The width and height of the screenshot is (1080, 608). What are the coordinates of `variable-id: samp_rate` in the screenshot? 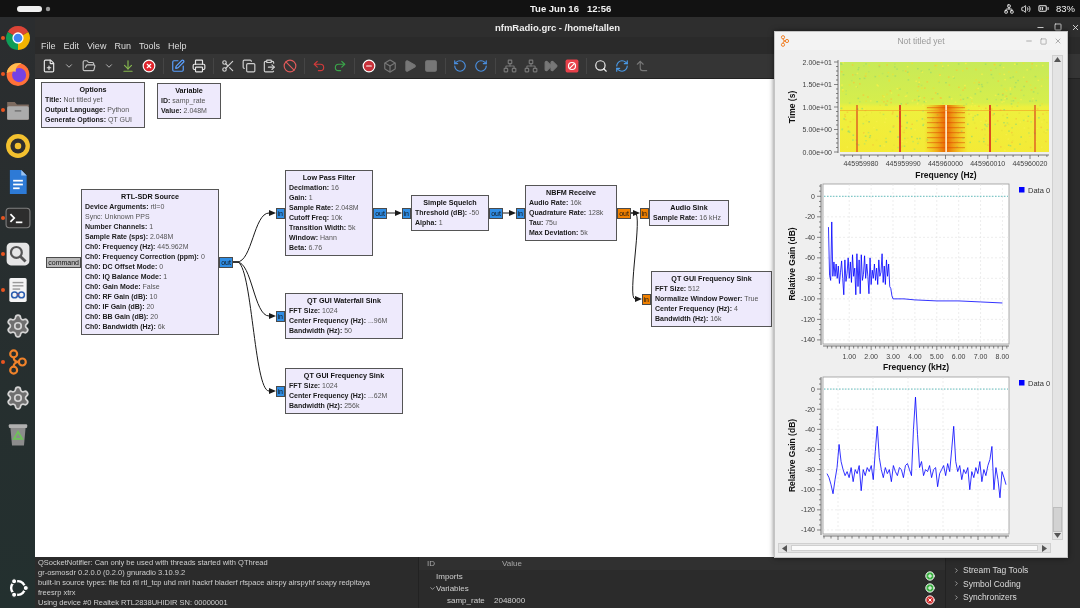 It's located at (466, 600).